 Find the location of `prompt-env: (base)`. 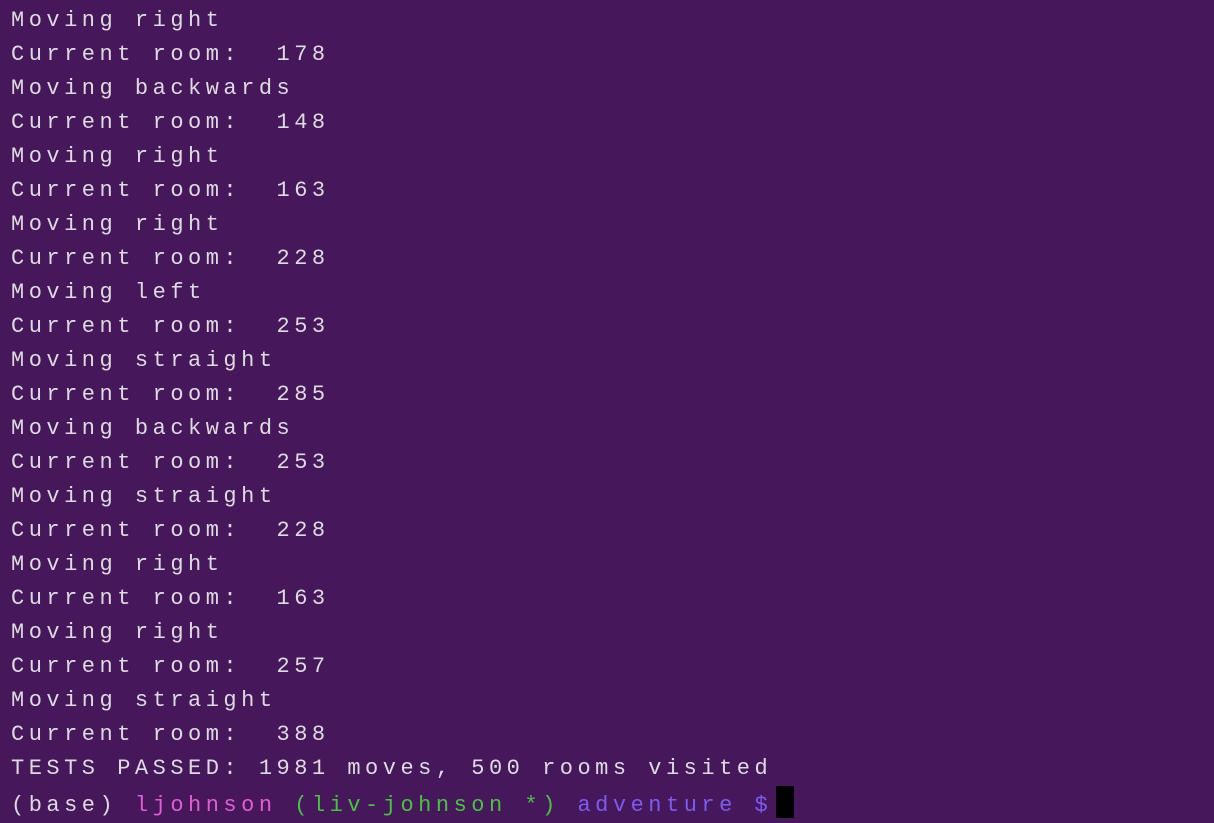

prompt-env: (base) is located at coordinates (73, 805).